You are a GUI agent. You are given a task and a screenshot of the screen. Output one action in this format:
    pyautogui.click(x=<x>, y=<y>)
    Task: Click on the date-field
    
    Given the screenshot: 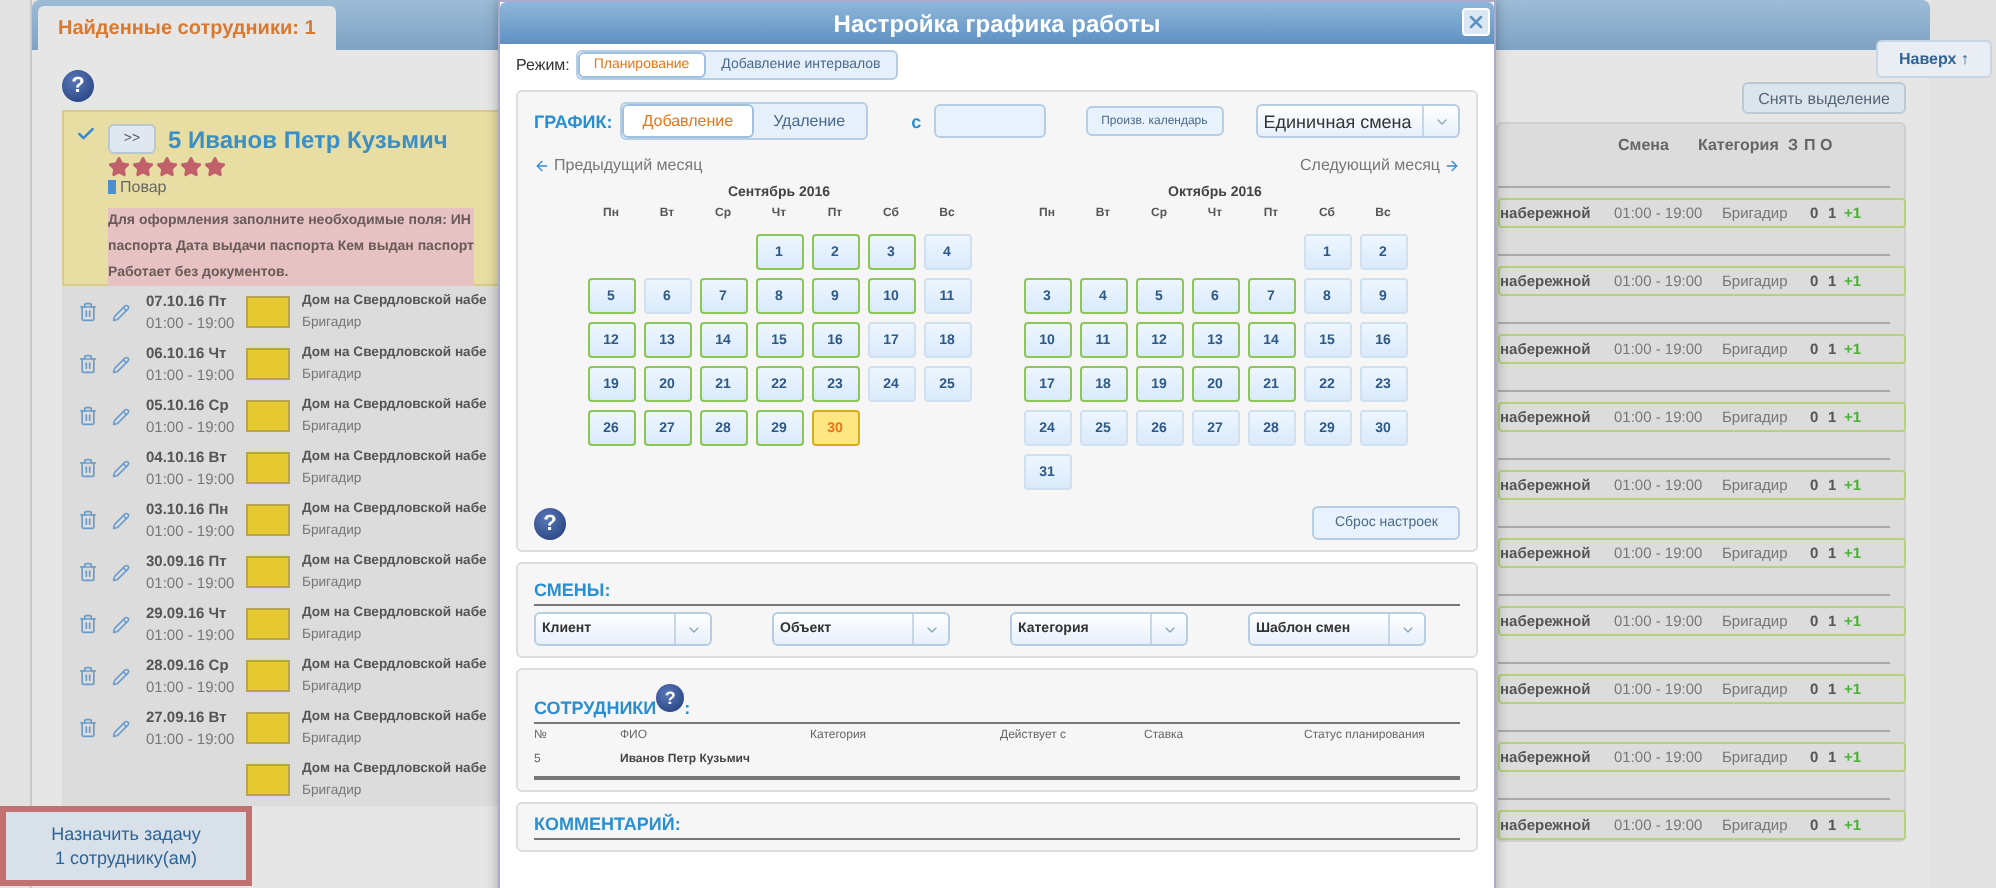 What is the action you would take?
    pyautogui.click(x=989, y=121)
    